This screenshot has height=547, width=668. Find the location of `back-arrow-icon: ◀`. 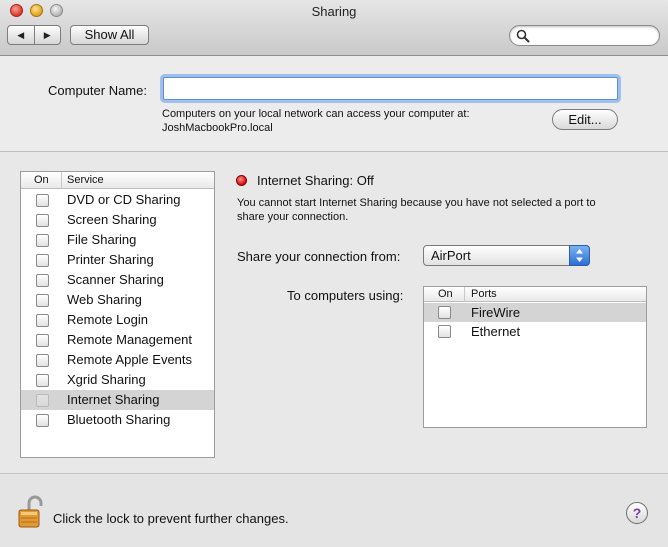

back-arrow-icon: ◀ is located at coordinates (21, 34).